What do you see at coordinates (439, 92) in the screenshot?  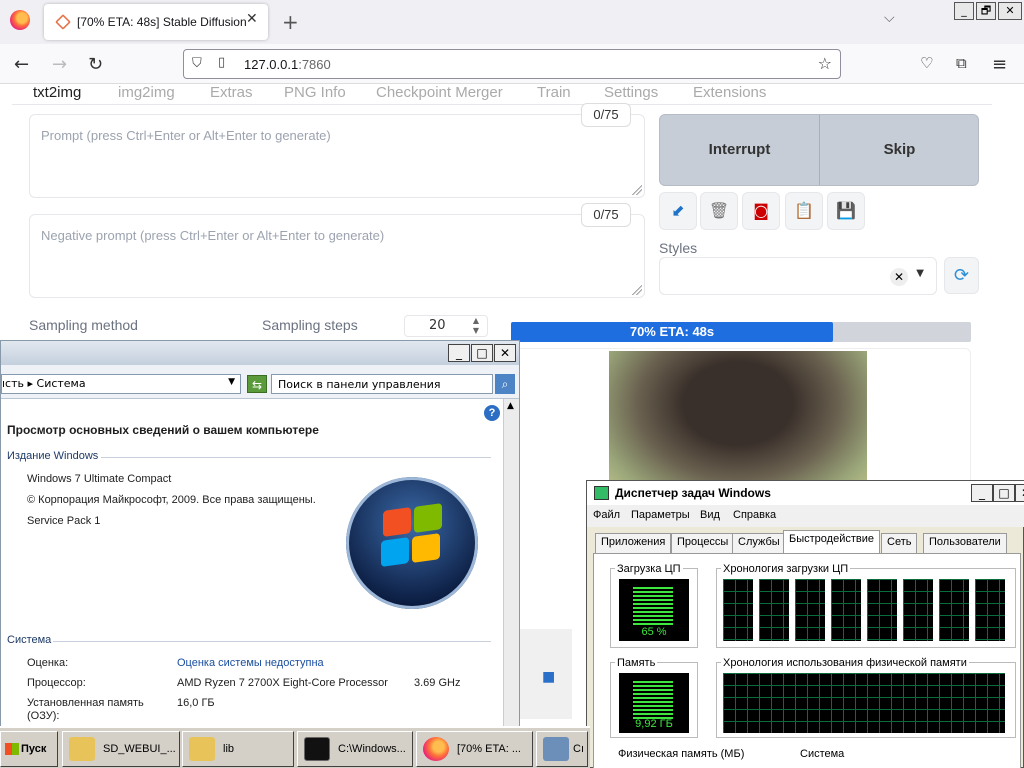 I see `tab-checkpoint-merger: Checkpoint Merger` at bounding box center [439, 92].